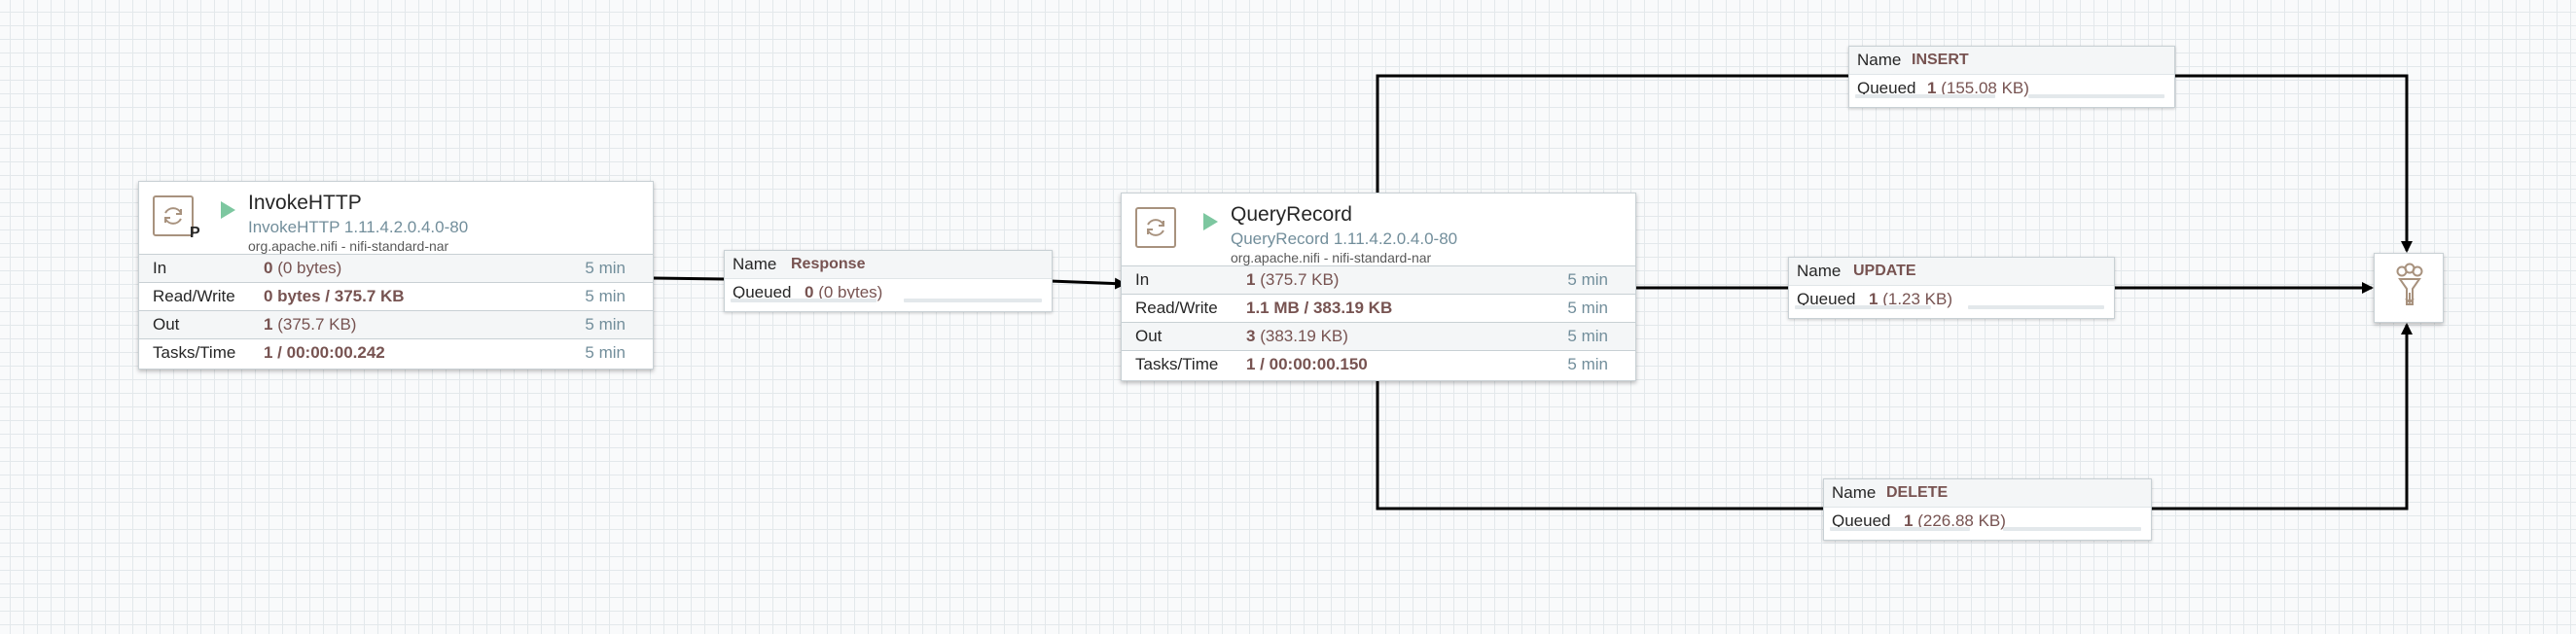  What do you see at coordinates (1291, 214) in the screenshot?
I see `processor-name: QueryRecord` at bounding box center [1291, 214].